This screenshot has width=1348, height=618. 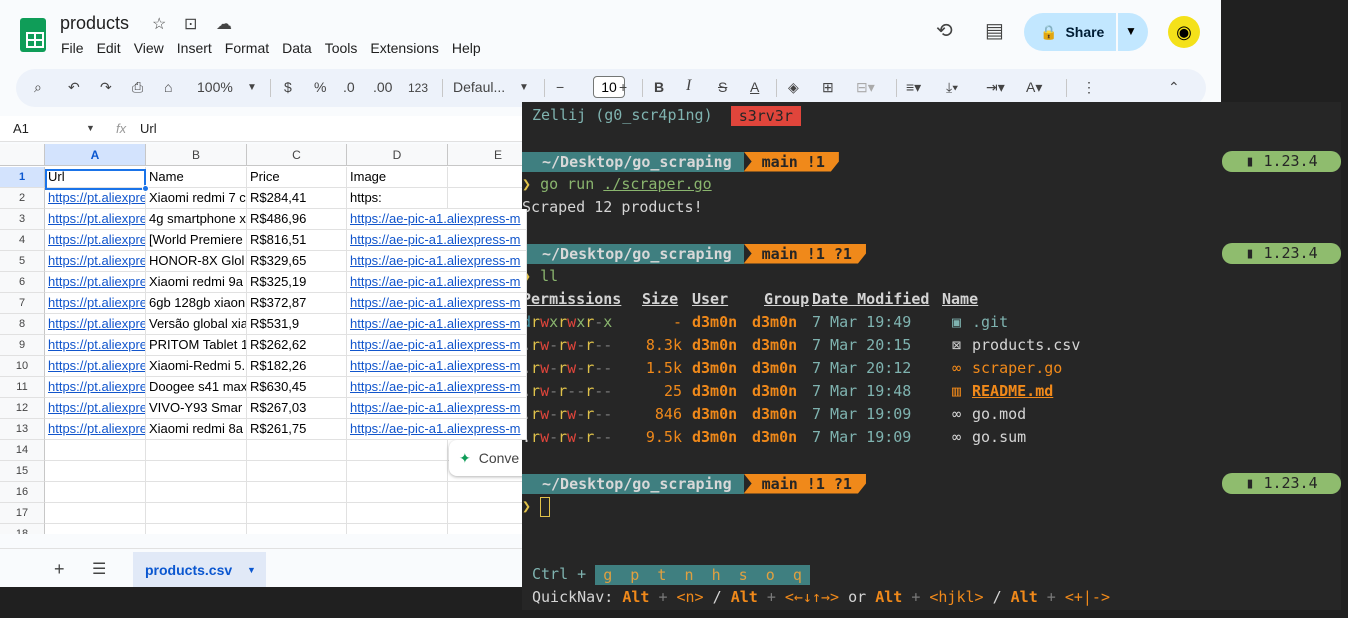 What do you see at coordinates (994, 30) in the screenshot?
I see `comments-icon: ▤` at bounding box center [994, 30].